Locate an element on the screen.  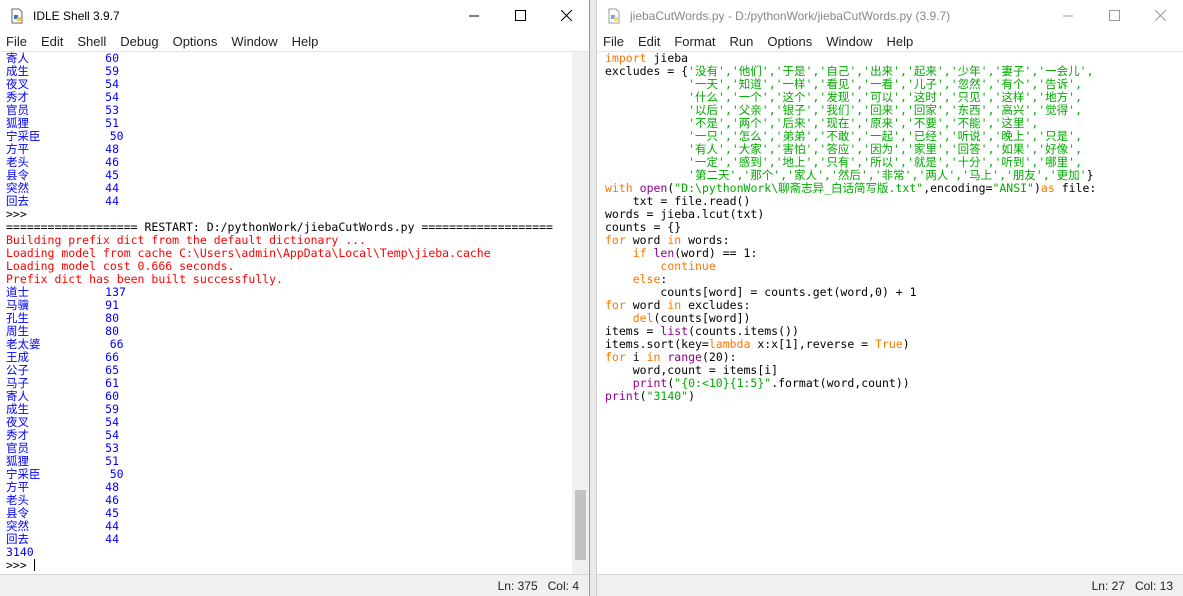
code-token: jieba is located at coordinates (667, 58).